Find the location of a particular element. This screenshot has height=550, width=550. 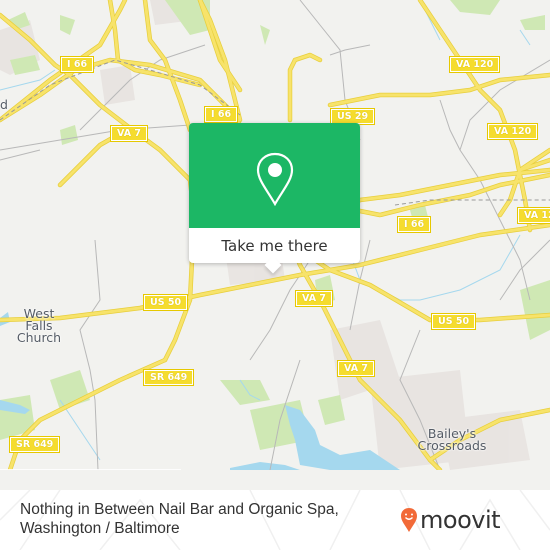

map-attribution: © OpenStreetMap contributors is located at coordinates (90, 469).